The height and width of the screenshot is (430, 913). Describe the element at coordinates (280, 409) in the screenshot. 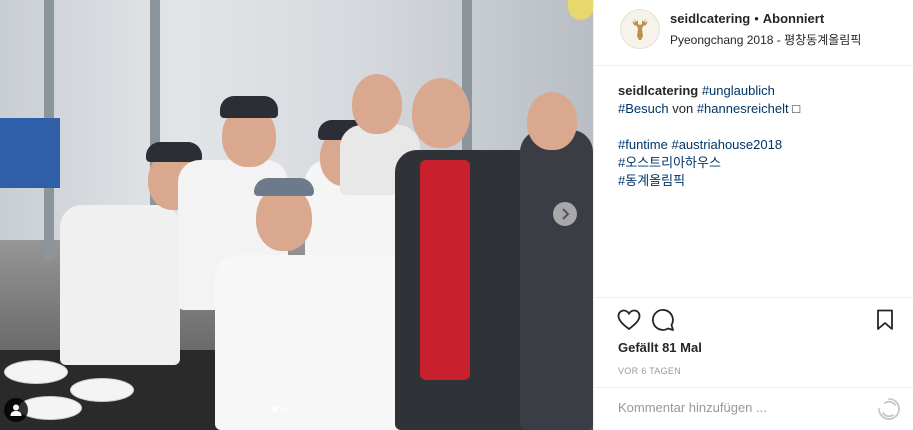

I see `carousel-indicator` at that location.